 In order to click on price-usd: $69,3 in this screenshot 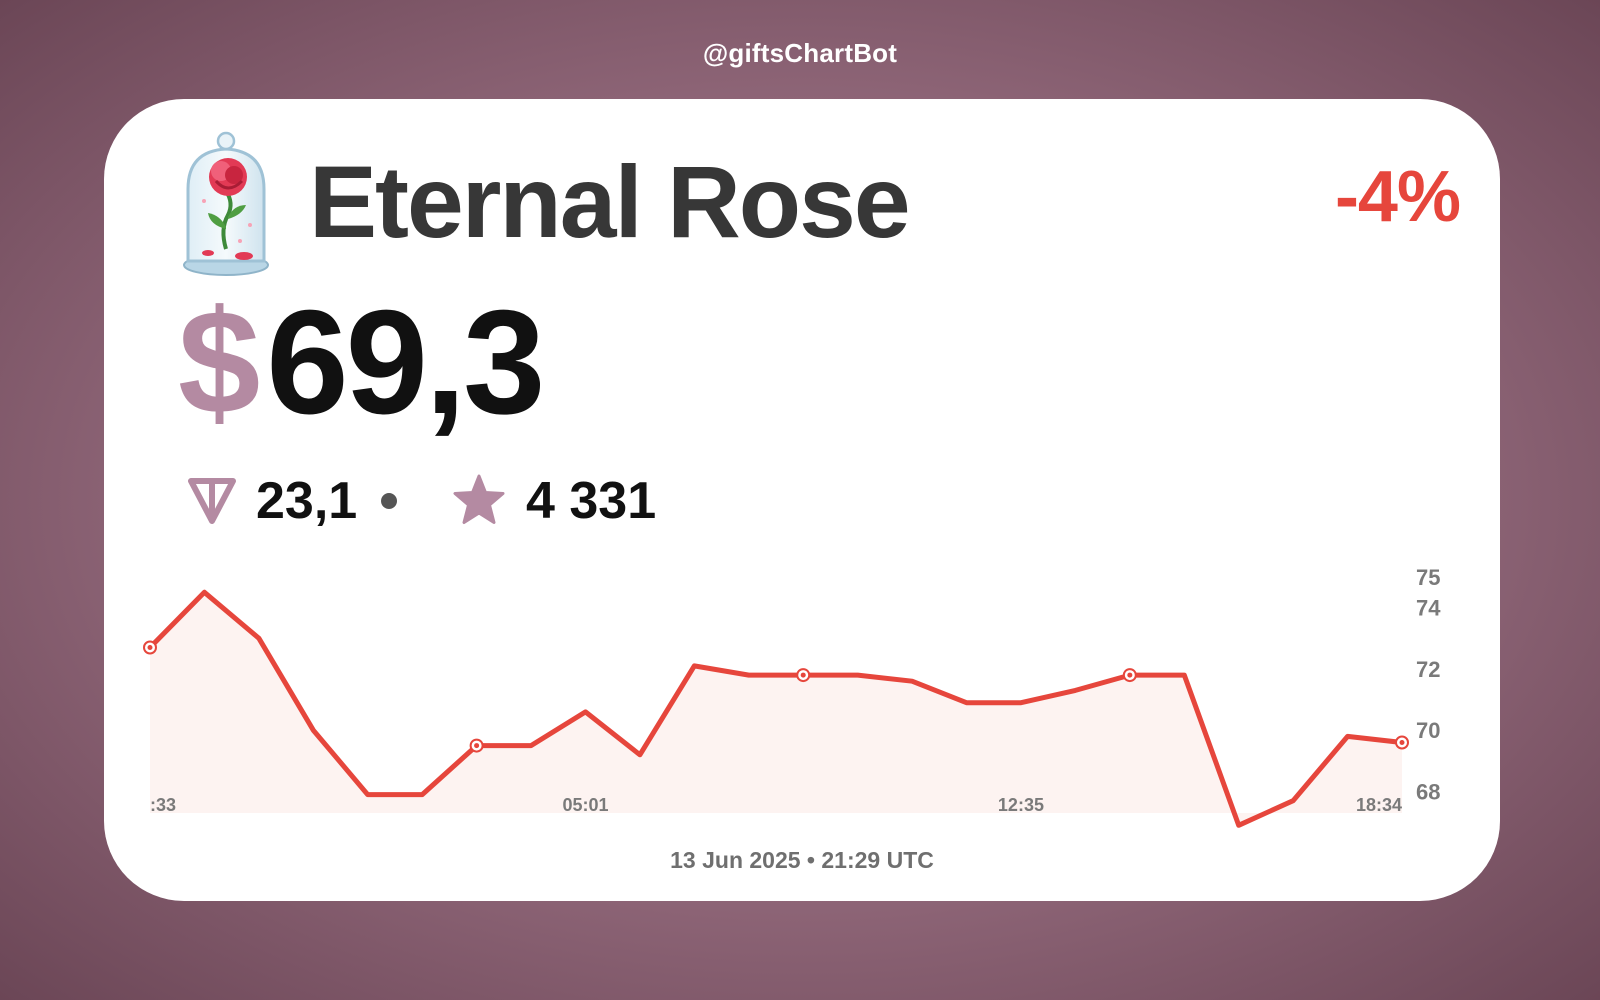, I will do `click(361, 363)`.